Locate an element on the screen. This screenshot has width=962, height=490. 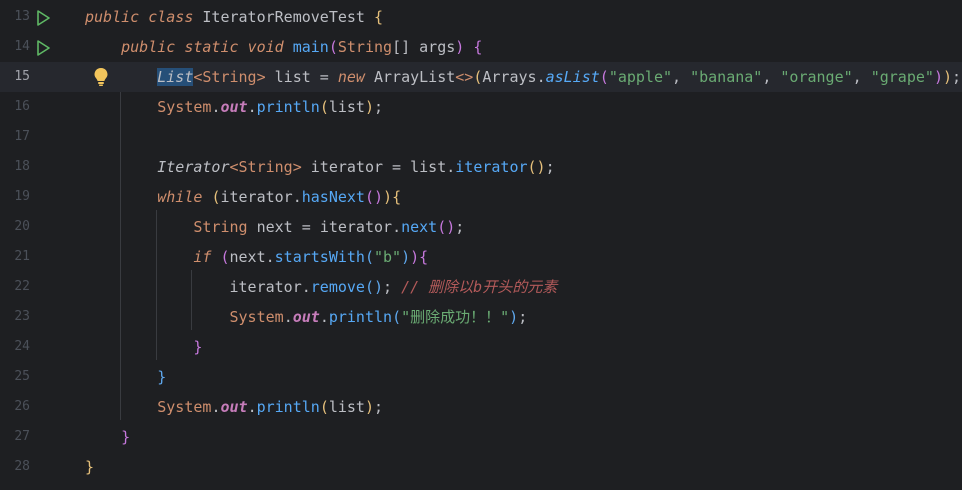
code-line: 21 if (next.startsWith("b")){ is located at coordinates (481, 257).